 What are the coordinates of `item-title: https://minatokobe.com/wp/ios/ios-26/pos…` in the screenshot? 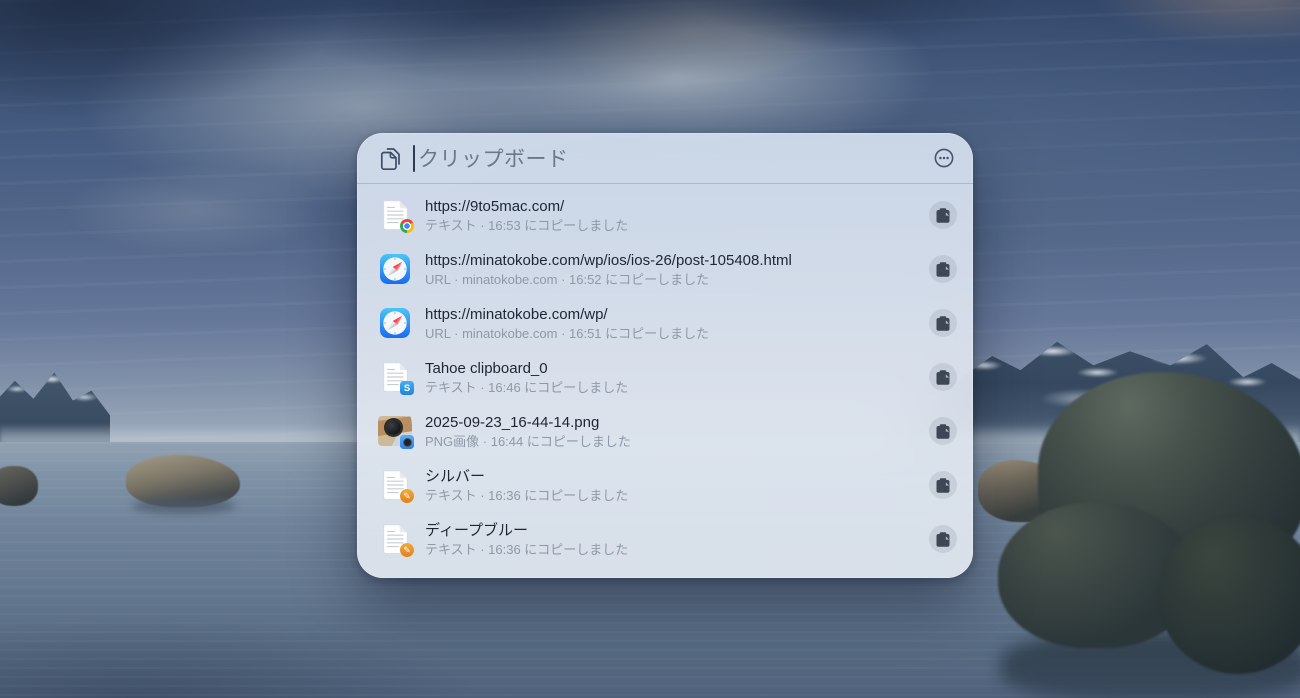 It's located at (608, 260).